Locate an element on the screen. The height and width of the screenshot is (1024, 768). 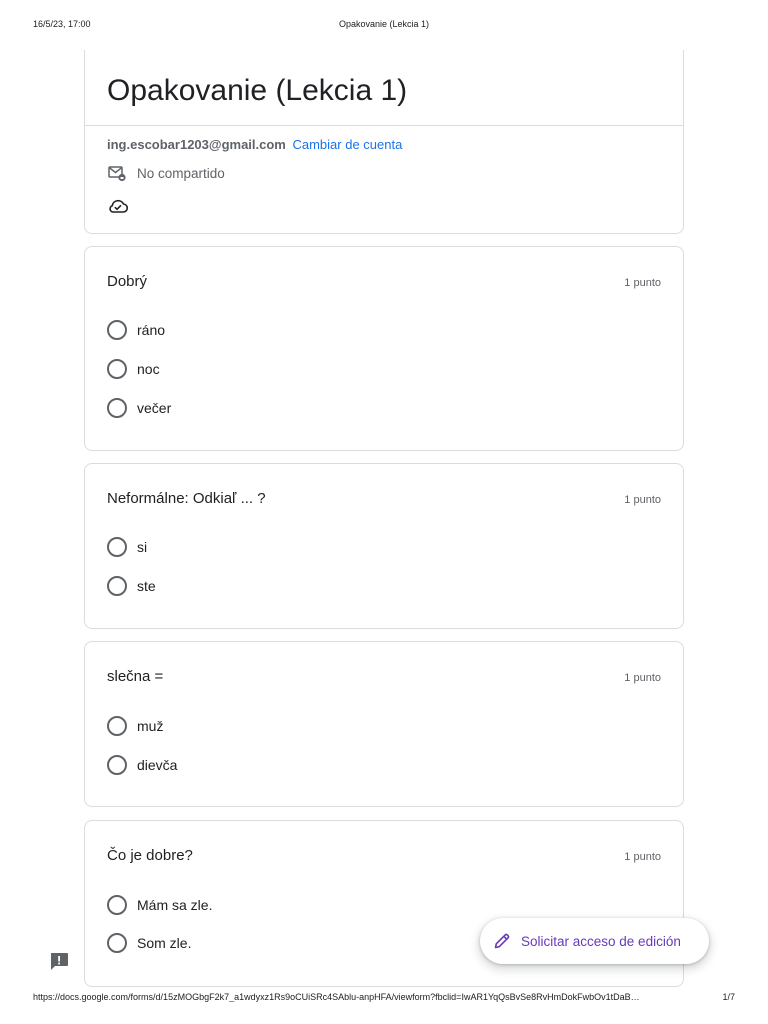
question-title: Dobrý is located at coordinates (127, 281).